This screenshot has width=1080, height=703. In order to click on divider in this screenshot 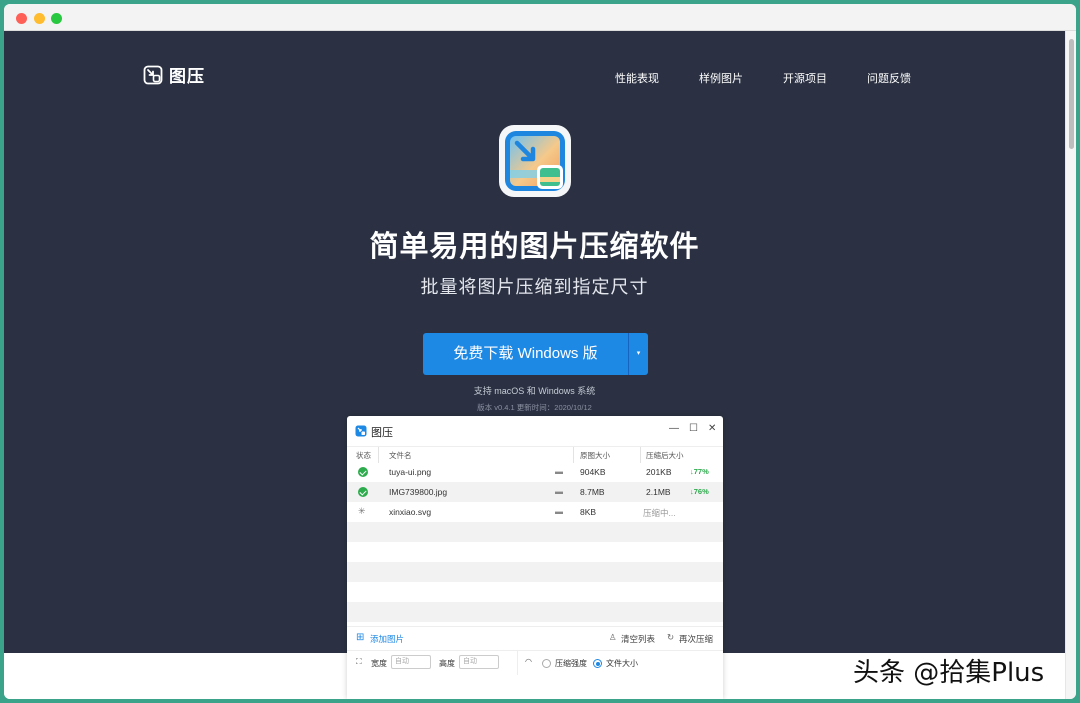, I will do `click(517, 663)`.